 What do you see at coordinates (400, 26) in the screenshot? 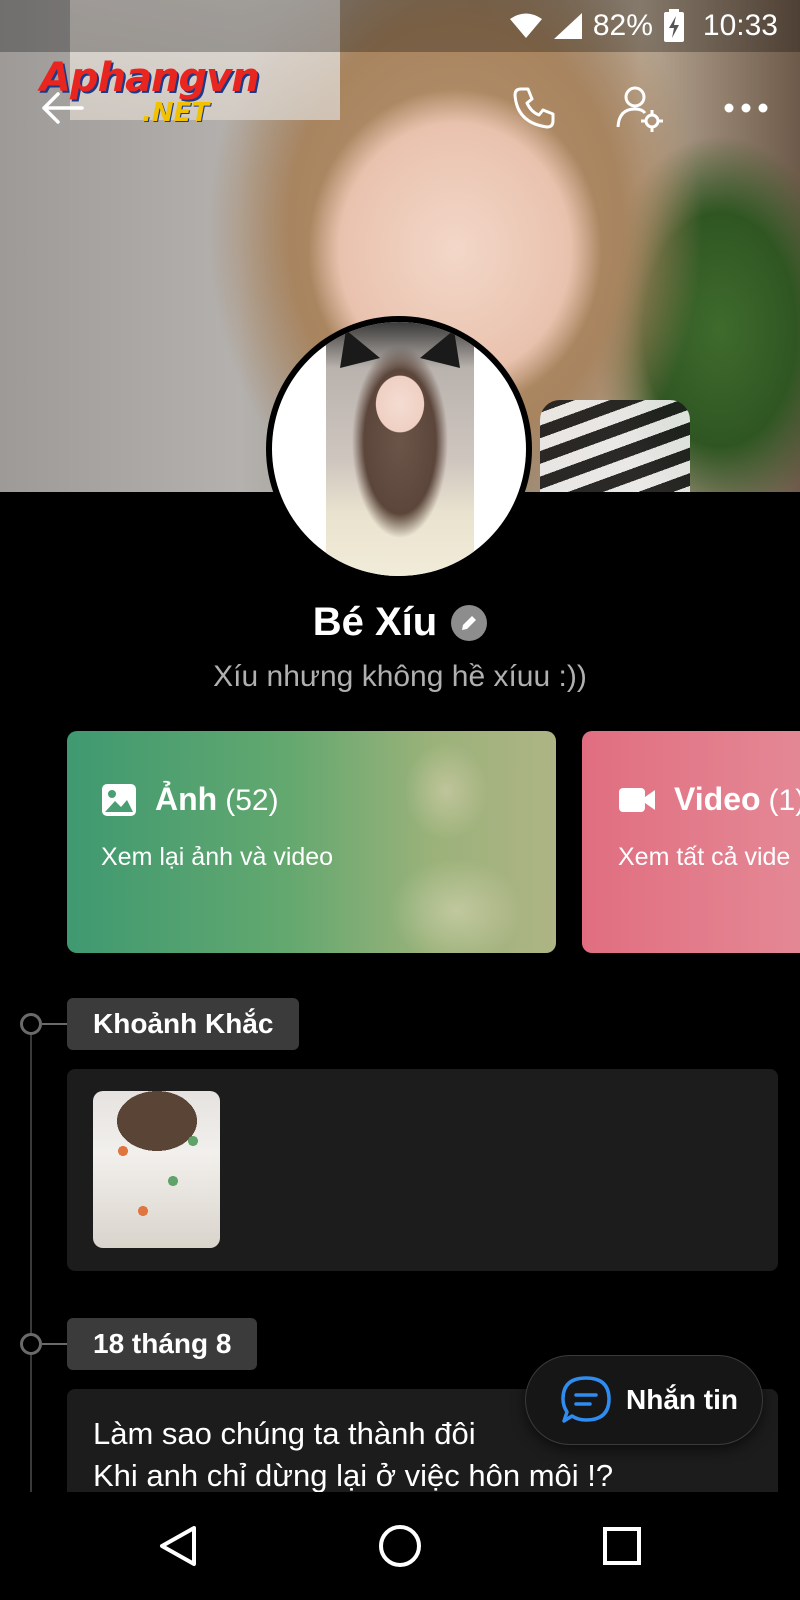
I see `status-bar: 82% 10:33` at bounding box center [400, 26].